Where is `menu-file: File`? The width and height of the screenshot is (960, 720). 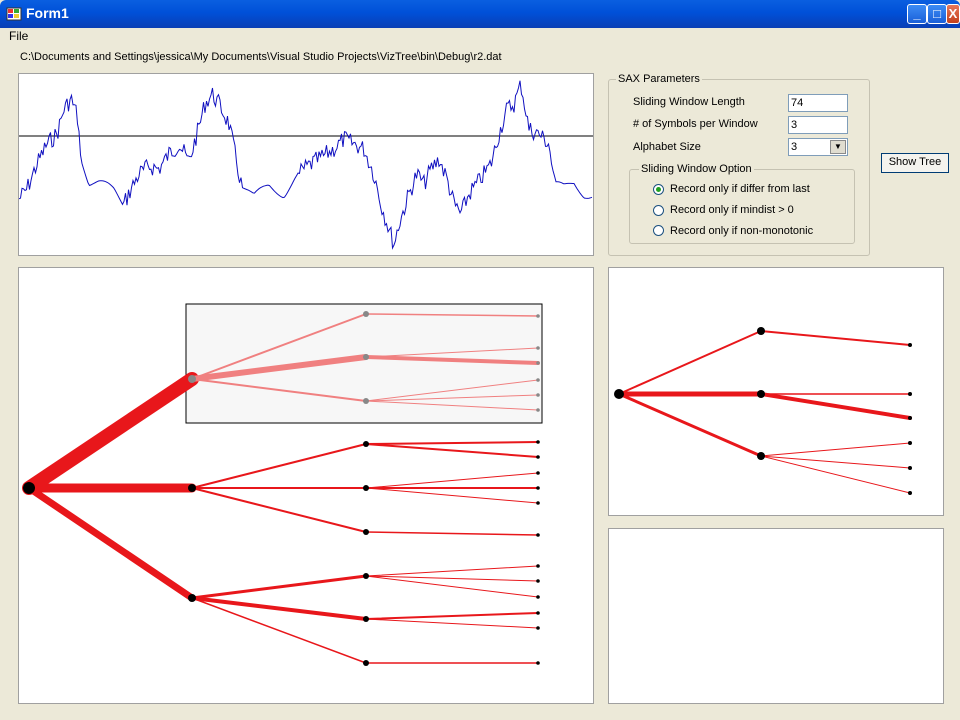
menu-file: File is located at coordinates (18, 36).